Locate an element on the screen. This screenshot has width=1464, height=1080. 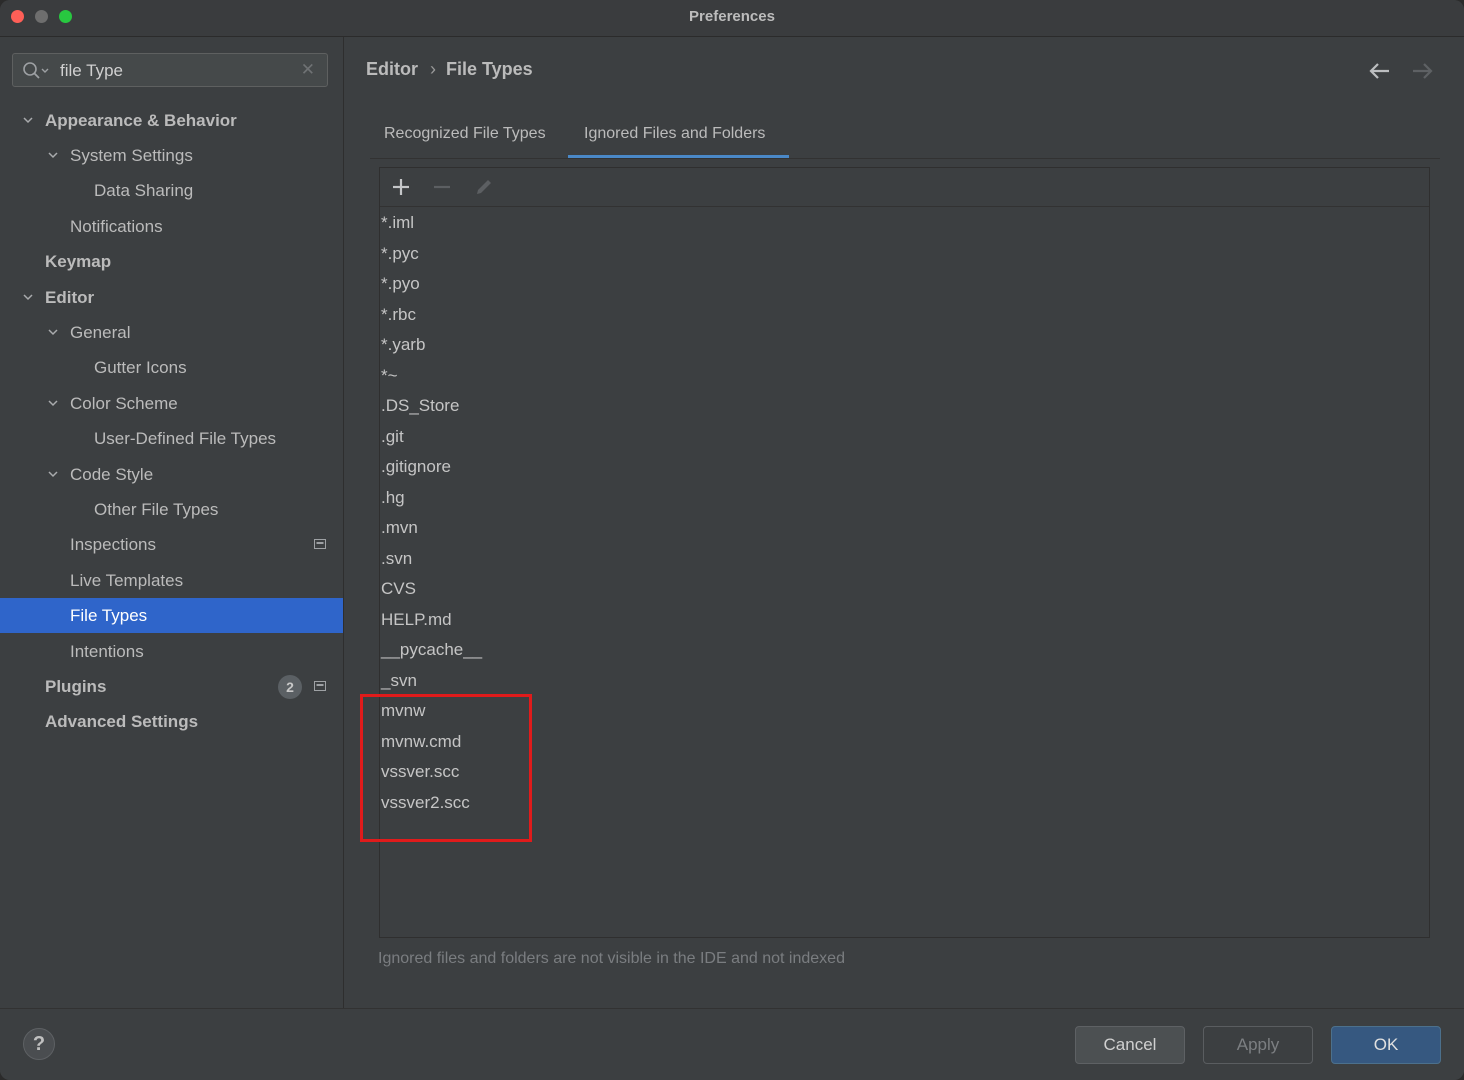
sidebar-item-appearance-behavior: Appearance & Behavior is located at coordinates (171, 120).